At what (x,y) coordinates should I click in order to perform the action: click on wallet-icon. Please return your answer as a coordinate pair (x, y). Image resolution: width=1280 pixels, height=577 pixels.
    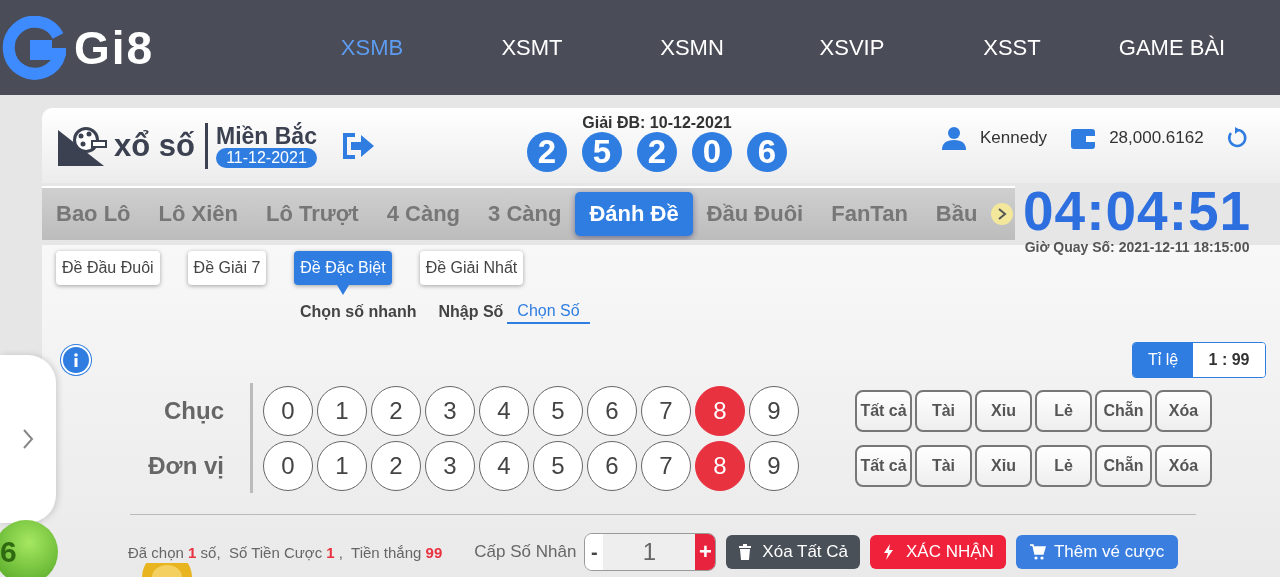
    Looking at the image, I should click on (1083, 137).